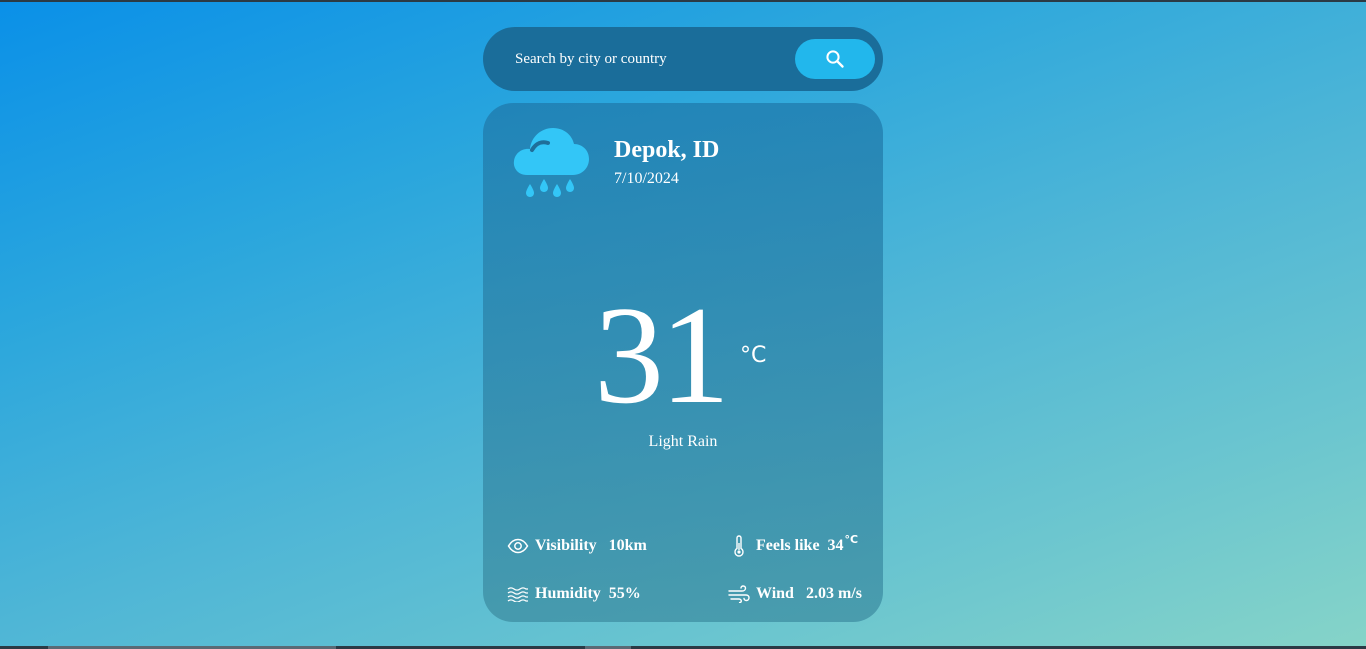  I want to click on stat-humidity-value: 55%, so click(624, 593).